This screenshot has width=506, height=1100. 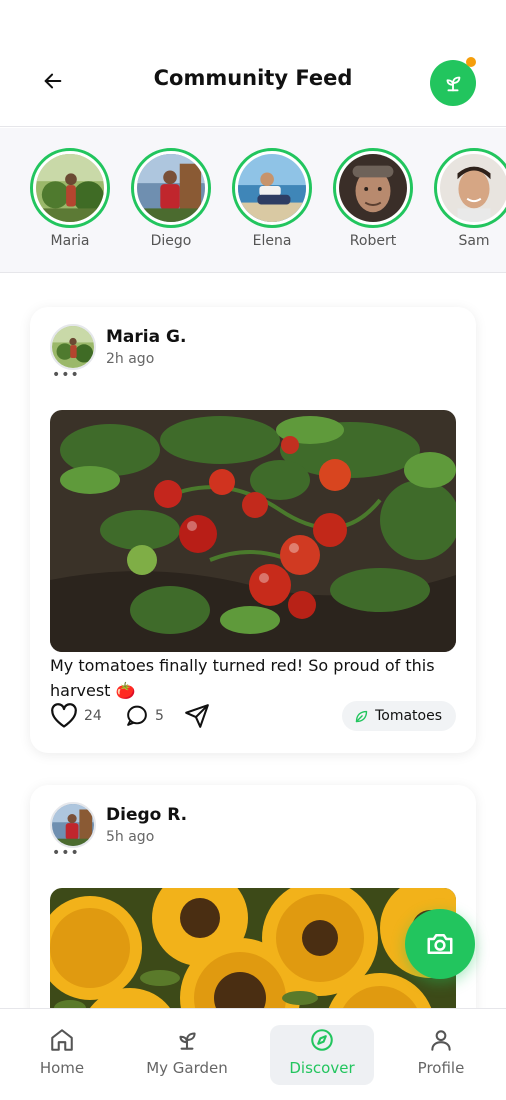 I want to click on story-maria: Maria, so click(x=70, y=198).